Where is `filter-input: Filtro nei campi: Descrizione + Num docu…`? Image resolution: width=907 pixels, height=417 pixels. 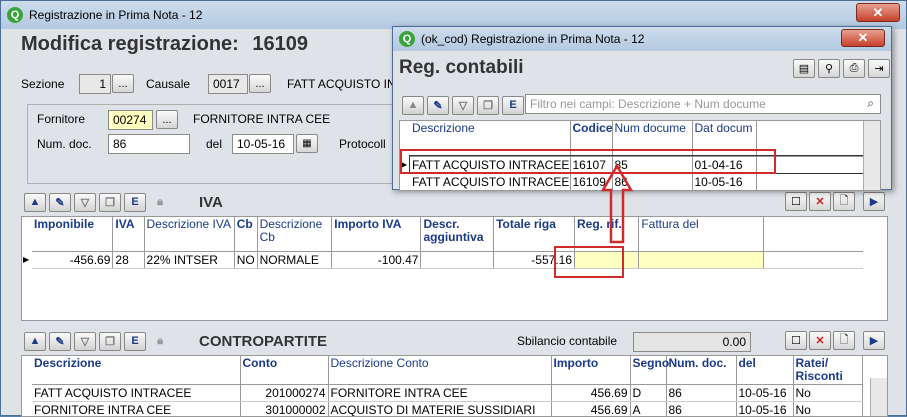 filter-input: Filtro nei campi: Descrizione + Num docu… is located at coordinates (703, 104).